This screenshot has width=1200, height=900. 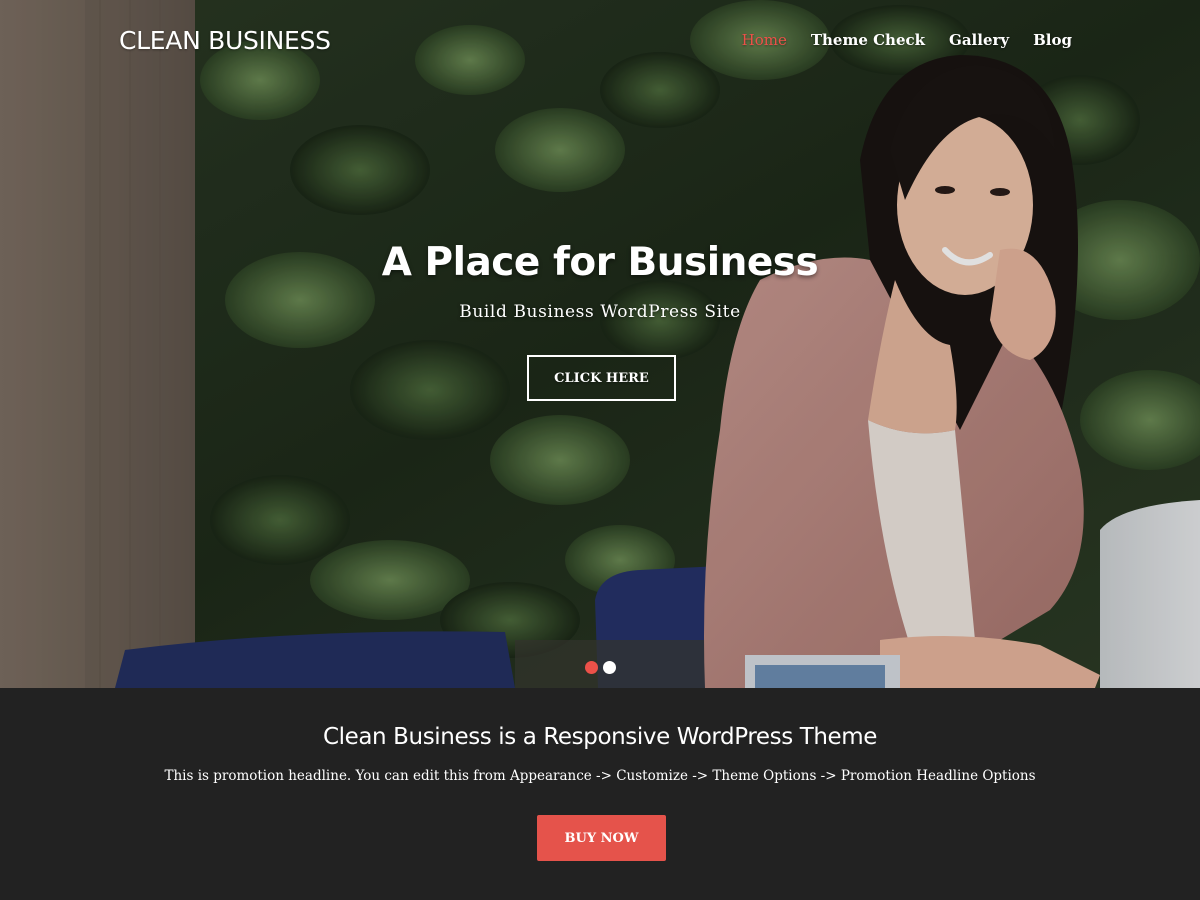 What do you see at coordinates (601, 838) in the screenshot?
I see `buy-now-button: BUY NOW` at bounding box center [601, 838].